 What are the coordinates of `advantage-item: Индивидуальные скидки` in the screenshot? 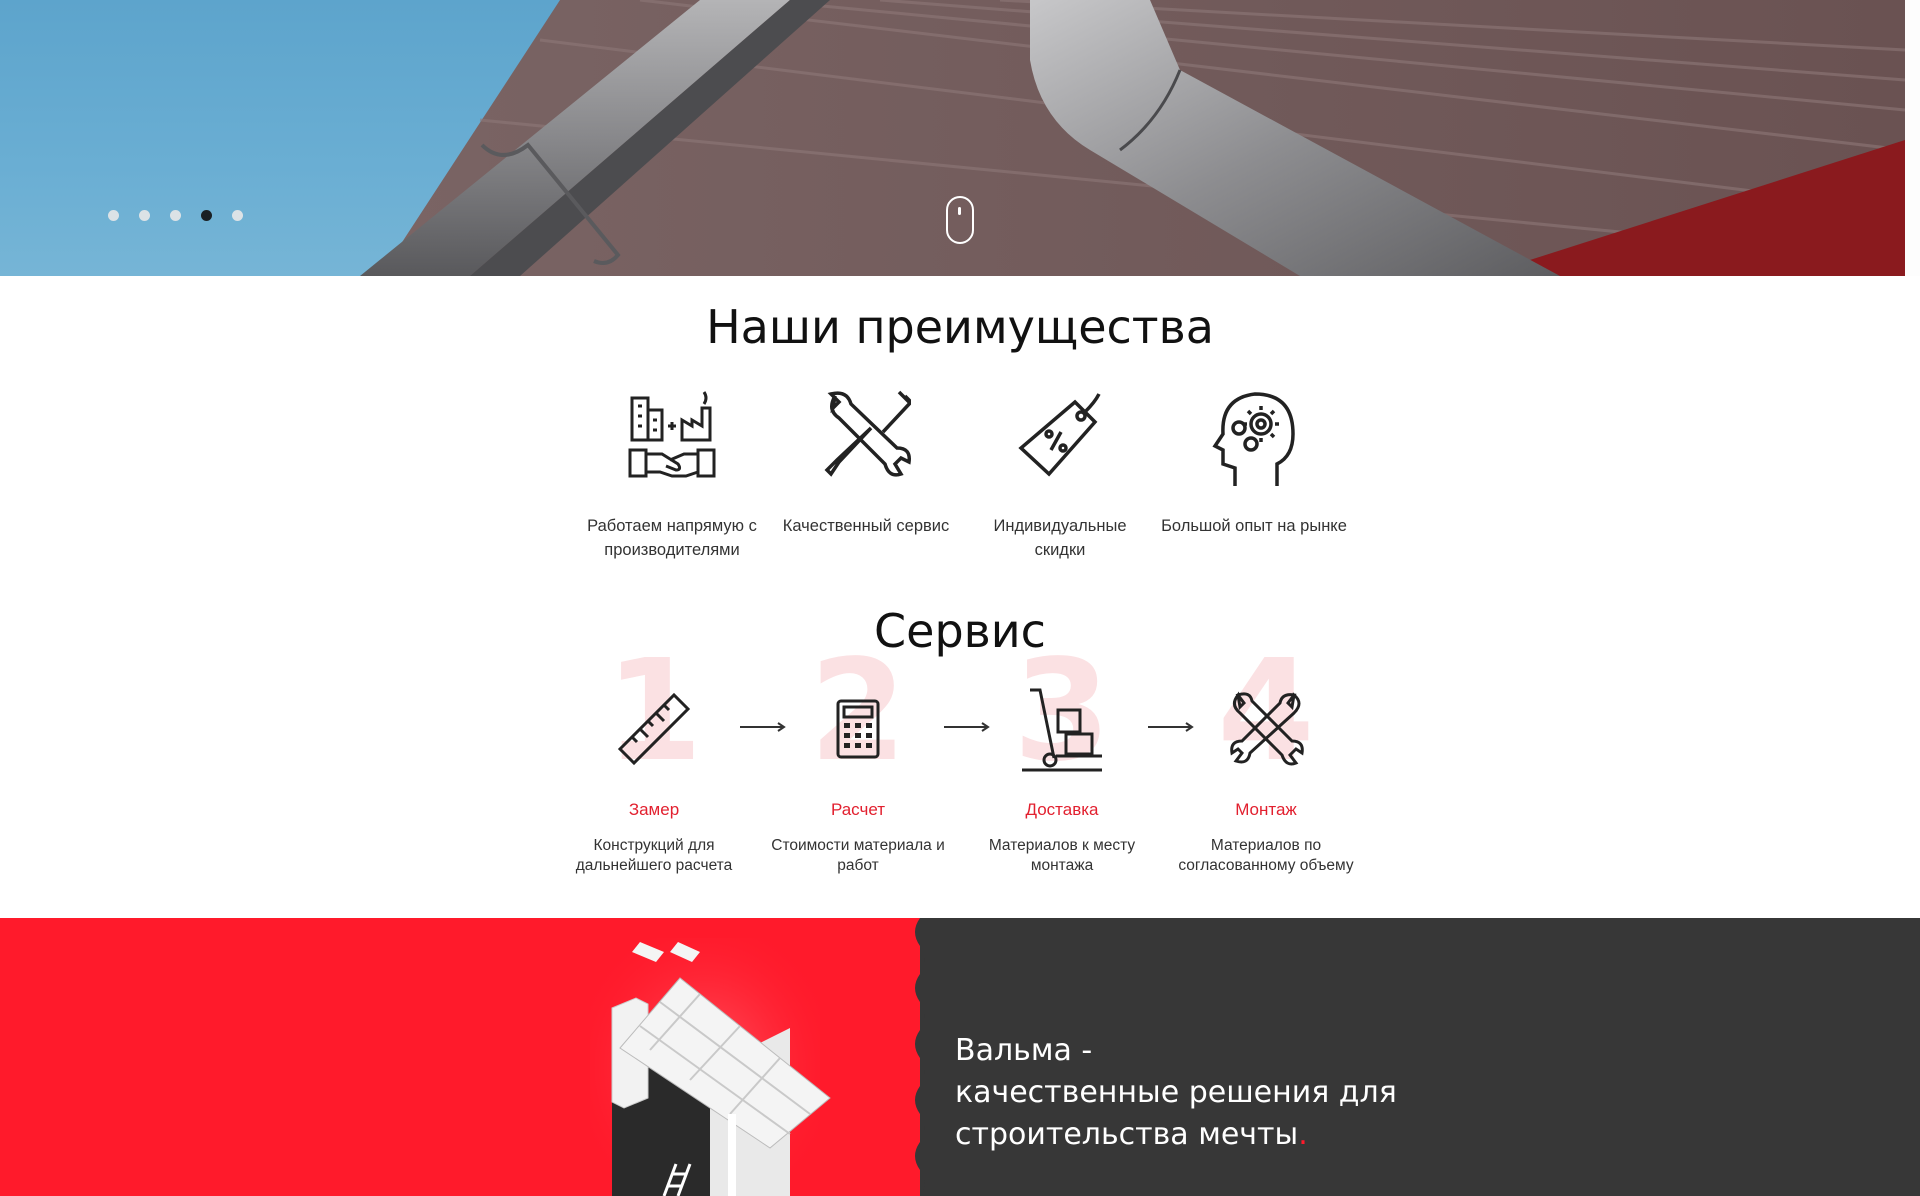 It's located at (1060, 476).